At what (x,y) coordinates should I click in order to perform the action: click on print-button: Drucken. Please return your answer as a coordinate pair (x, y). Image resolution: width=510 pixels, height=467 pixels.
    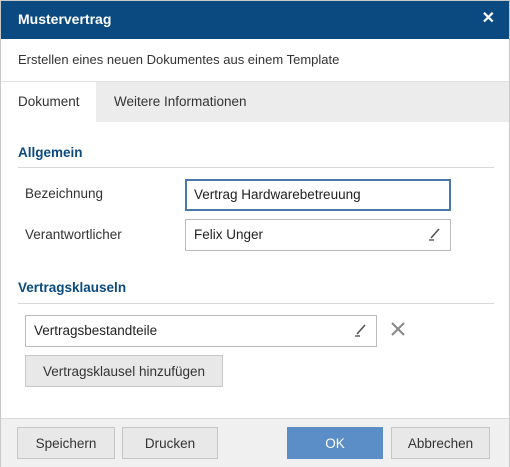
    Looking at the image, I should click on (170, 443).